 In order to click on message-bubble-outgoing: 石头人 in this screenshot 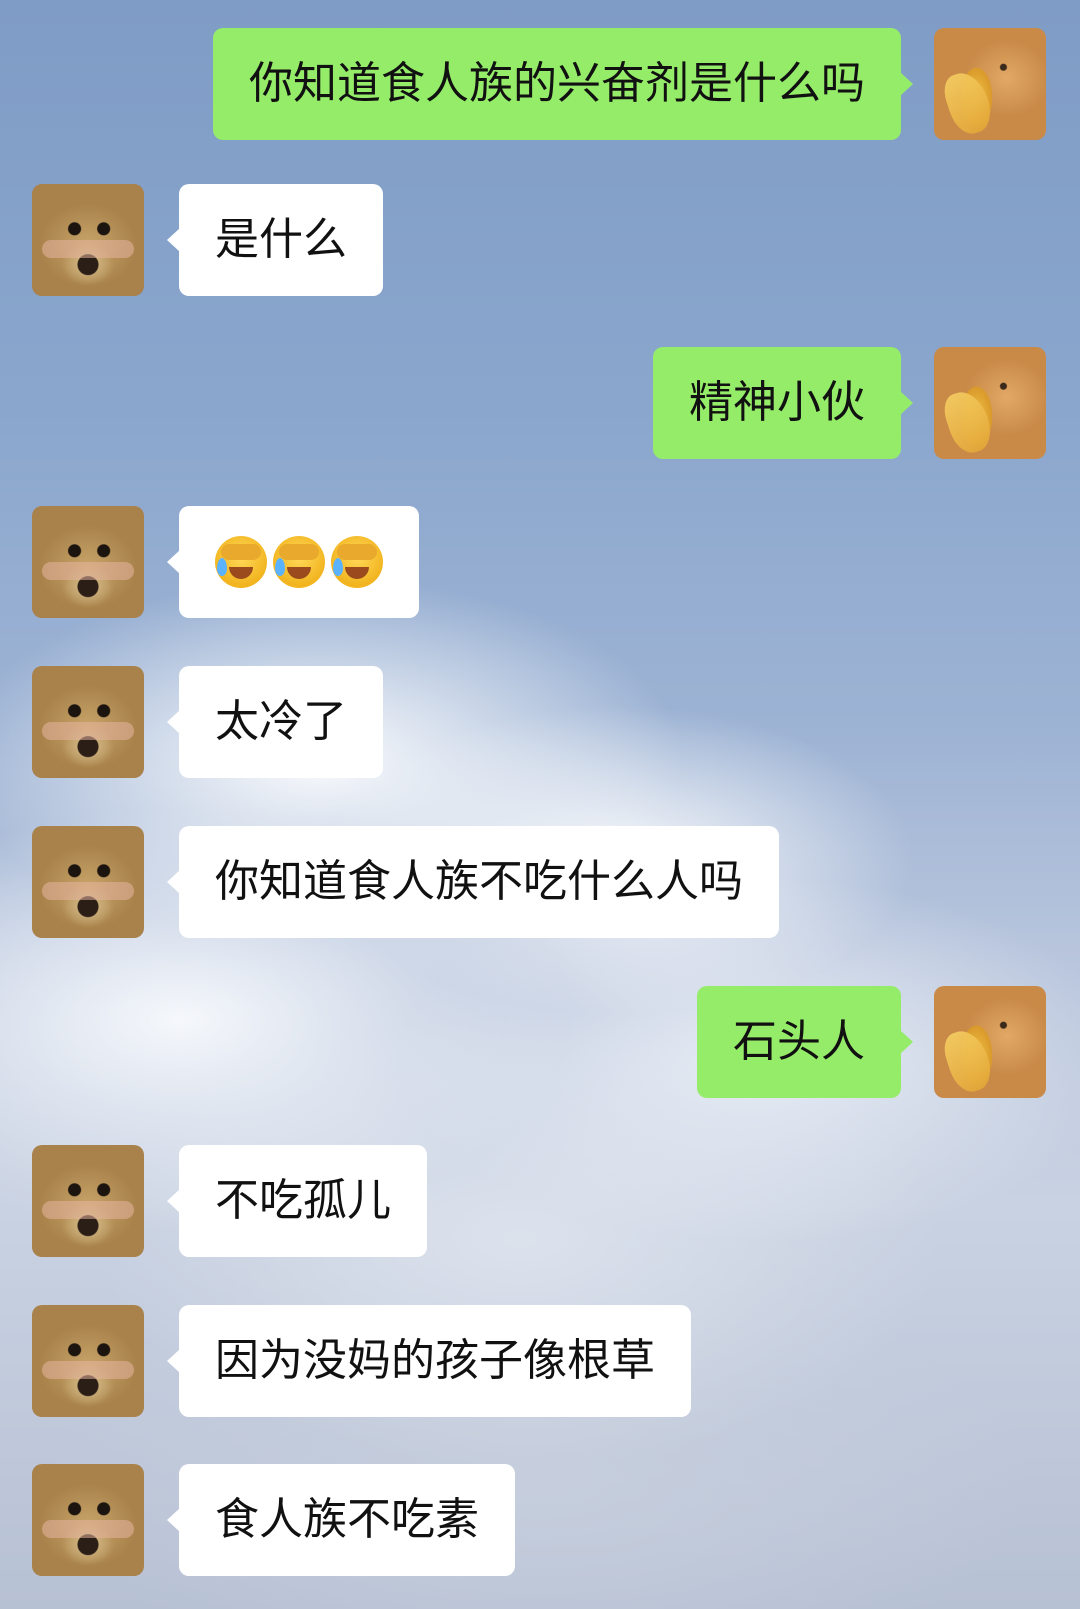, I will do `click(805, 1042)`.